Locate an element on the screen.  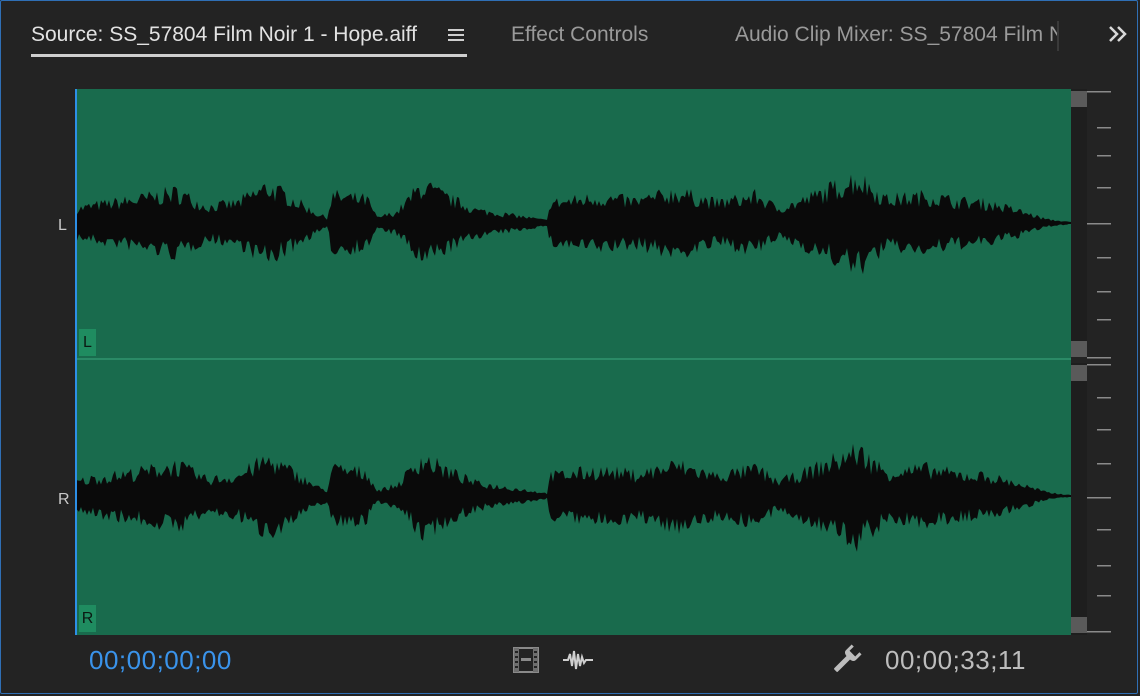
playhead is located at coordinates (76, 362).